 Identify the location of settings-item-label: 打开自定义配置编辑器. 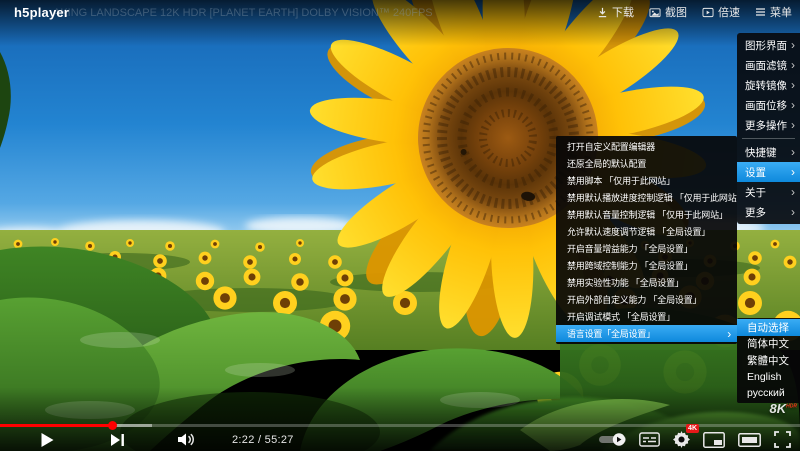
(611, 147).